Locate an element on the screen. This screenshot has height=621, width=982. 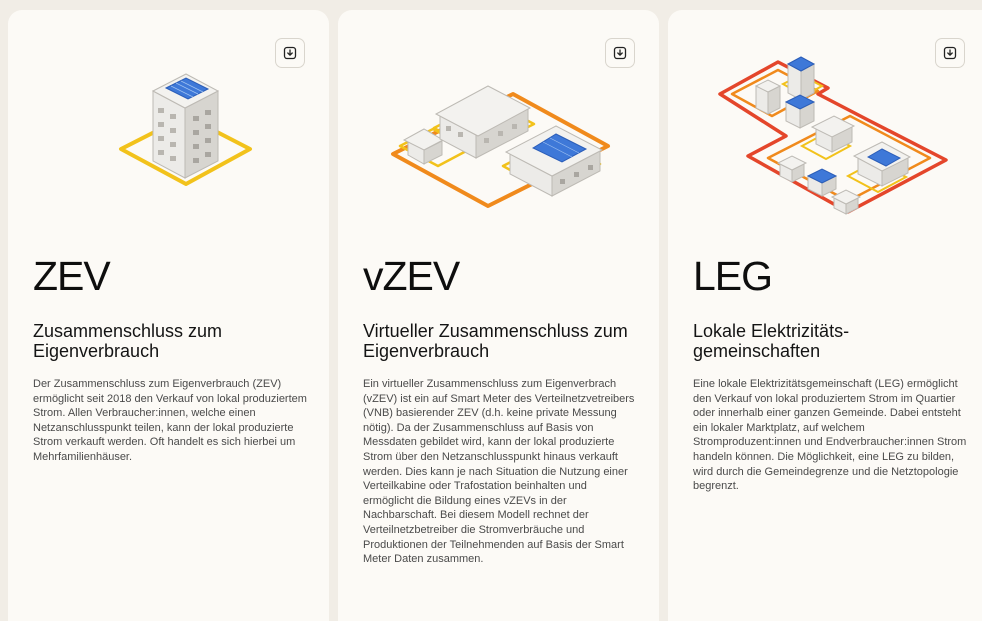
zev-illustration is located at coordinates (168, 136).